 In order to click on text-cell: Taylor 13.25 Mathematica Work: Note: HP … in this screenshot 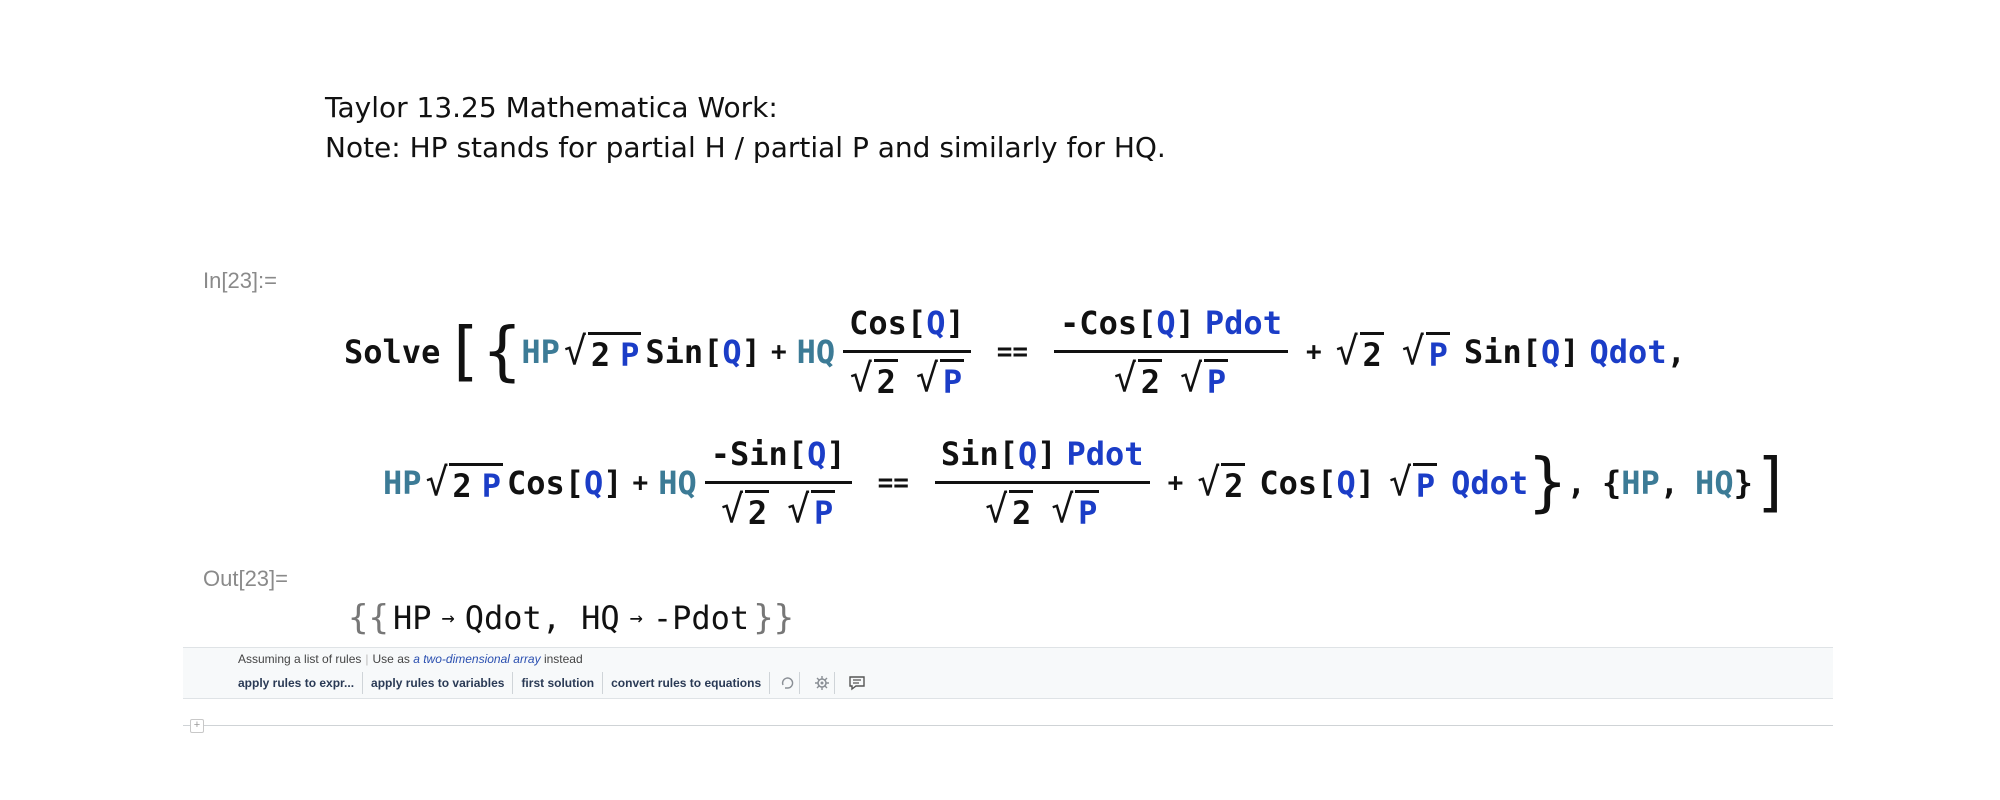, I will do `click(745, 128)`.